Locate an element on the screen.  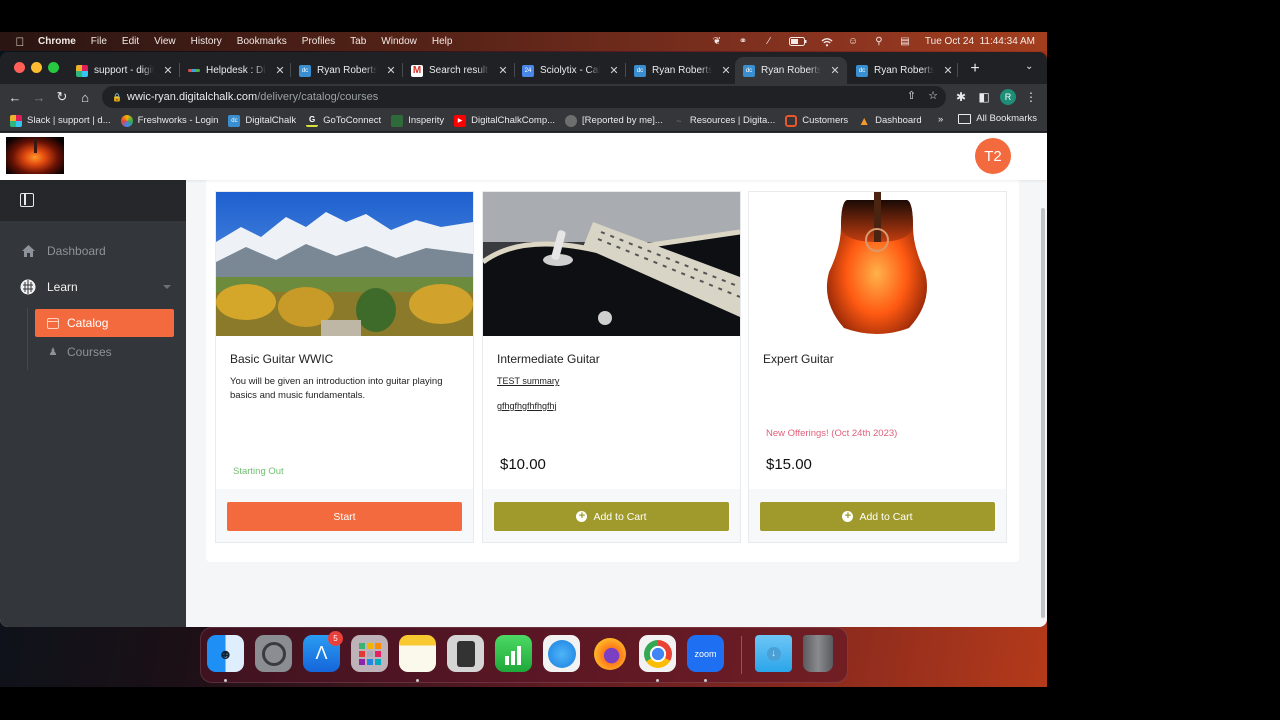
course-title: Basic Guitar WWIC is located at coordinates (281, 359).